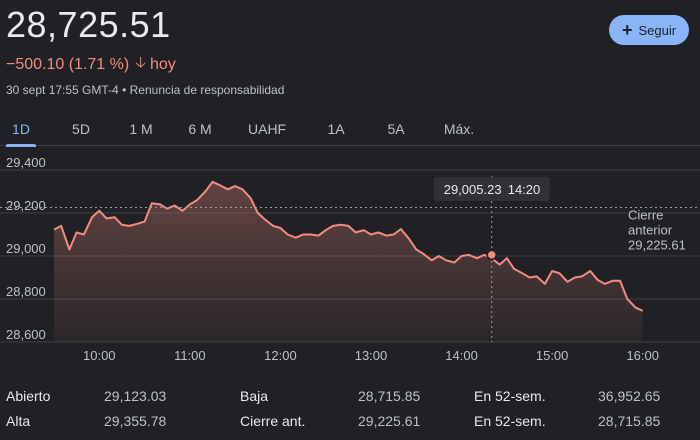  Describe the element at coordinates (99, 355) in the screenshot. I see `x-tick-label: 10:00` at that location.